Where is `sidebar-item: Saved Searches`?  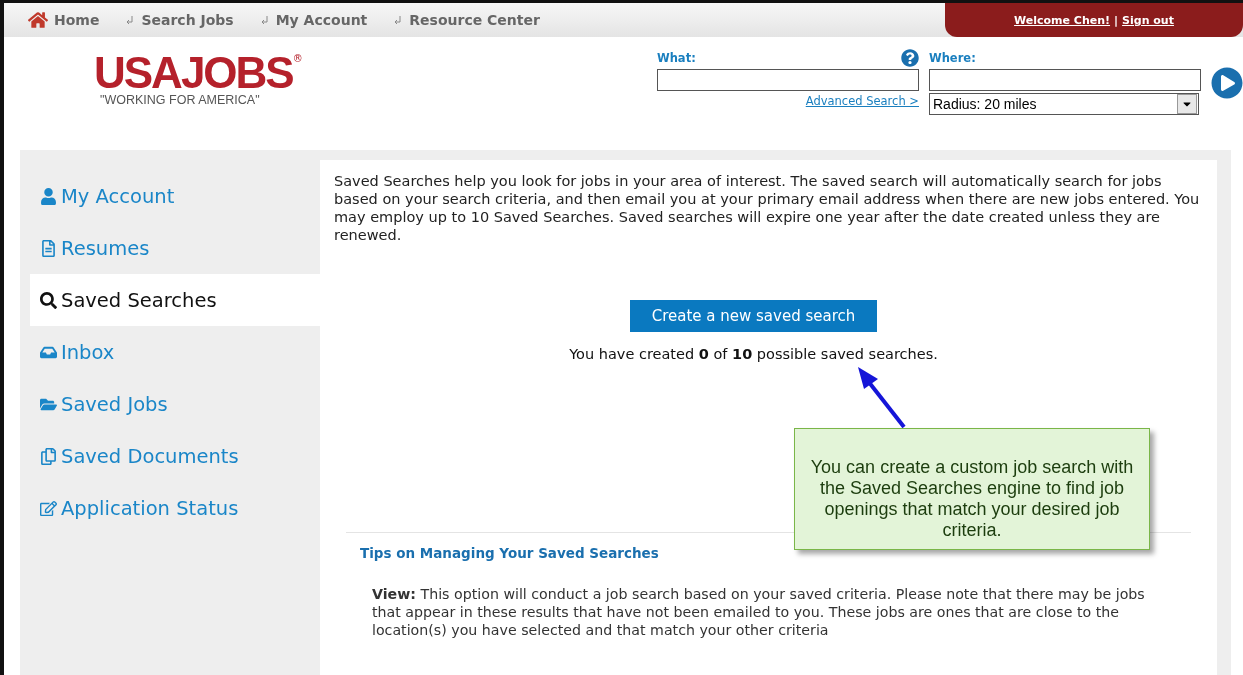 sidebar-item: Saved Searches is located at coordinates (175, 300).